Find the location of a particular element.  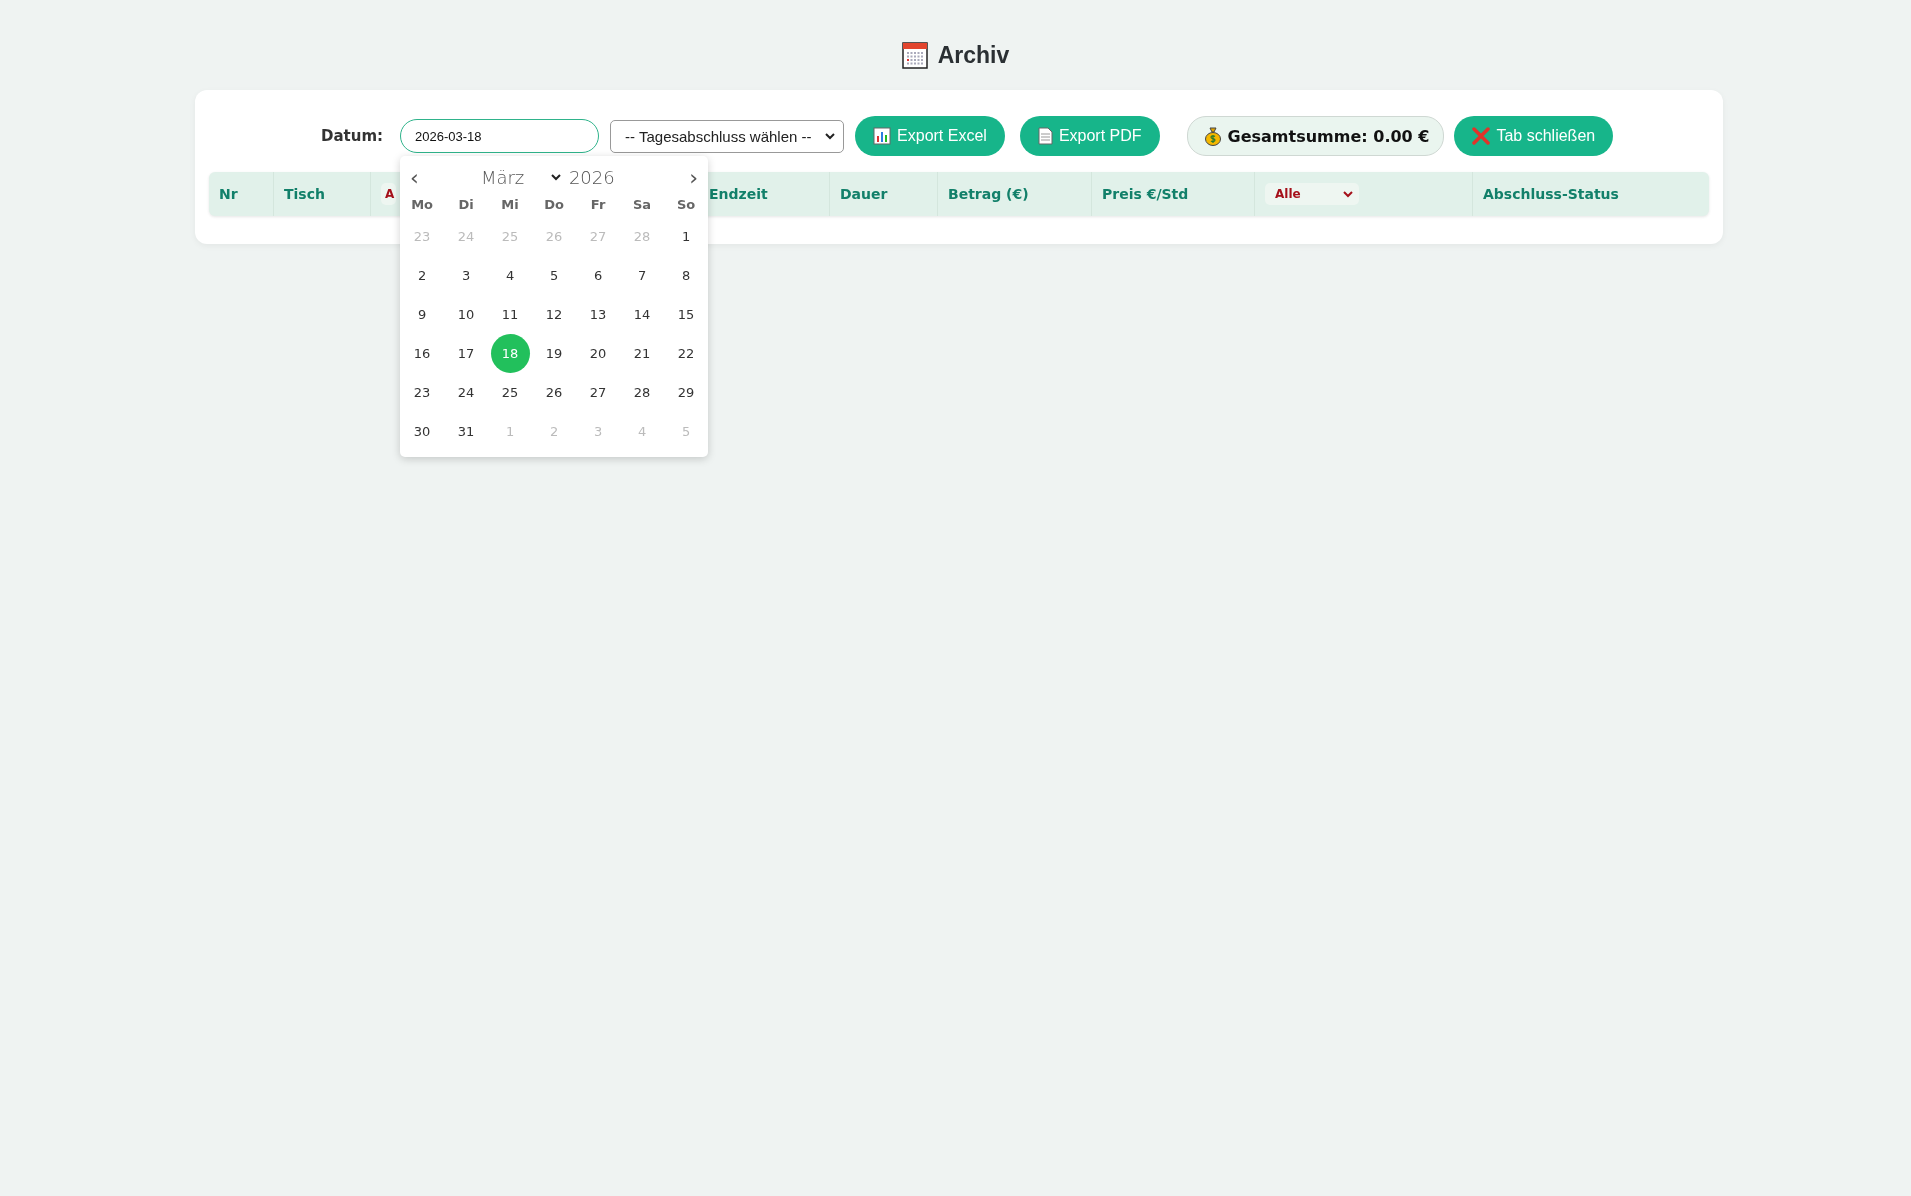

calendar-day: 4 is located at coordinates (510, 275).